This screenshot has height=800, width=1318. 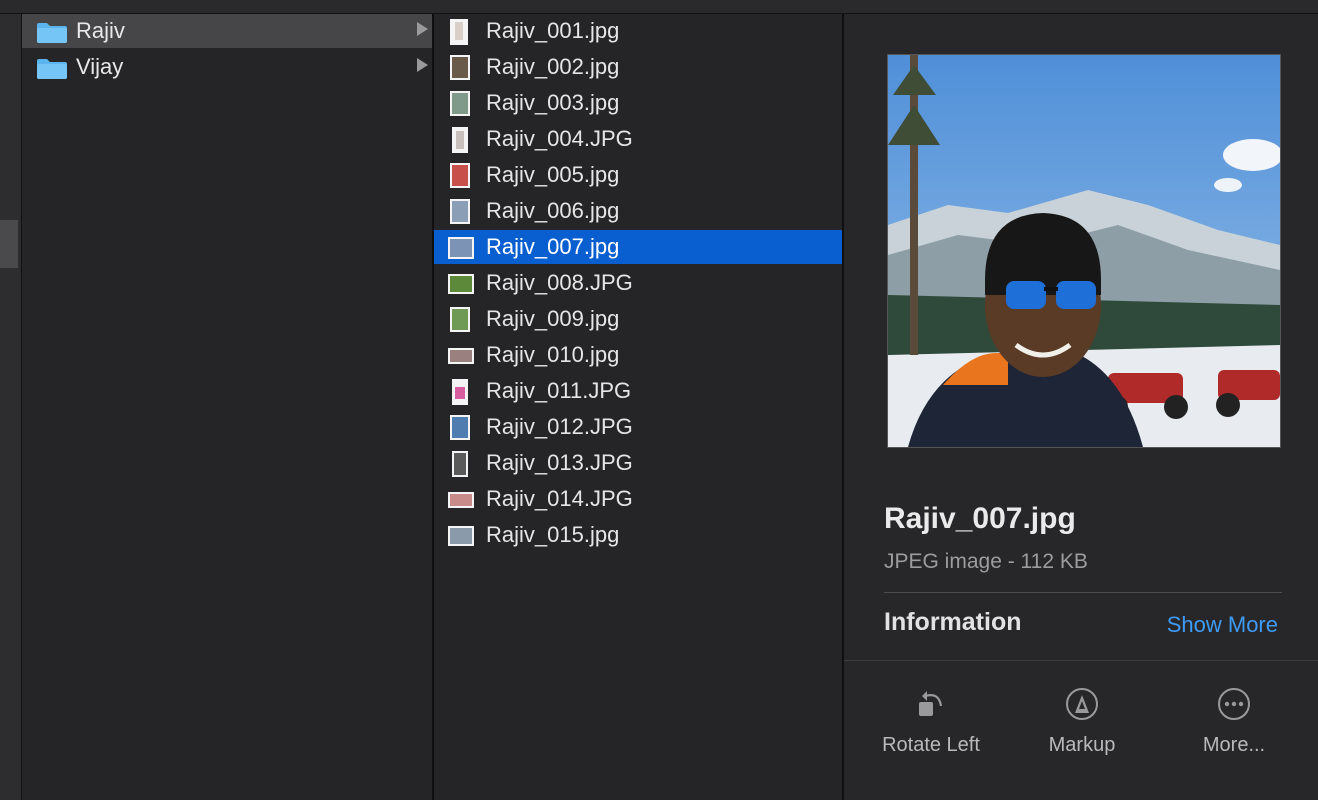 What do you see at coordinates (559, 390) in the screenshot?
I see `file-label: Rajiv_011.JPG` at bounding box center [559, 390].